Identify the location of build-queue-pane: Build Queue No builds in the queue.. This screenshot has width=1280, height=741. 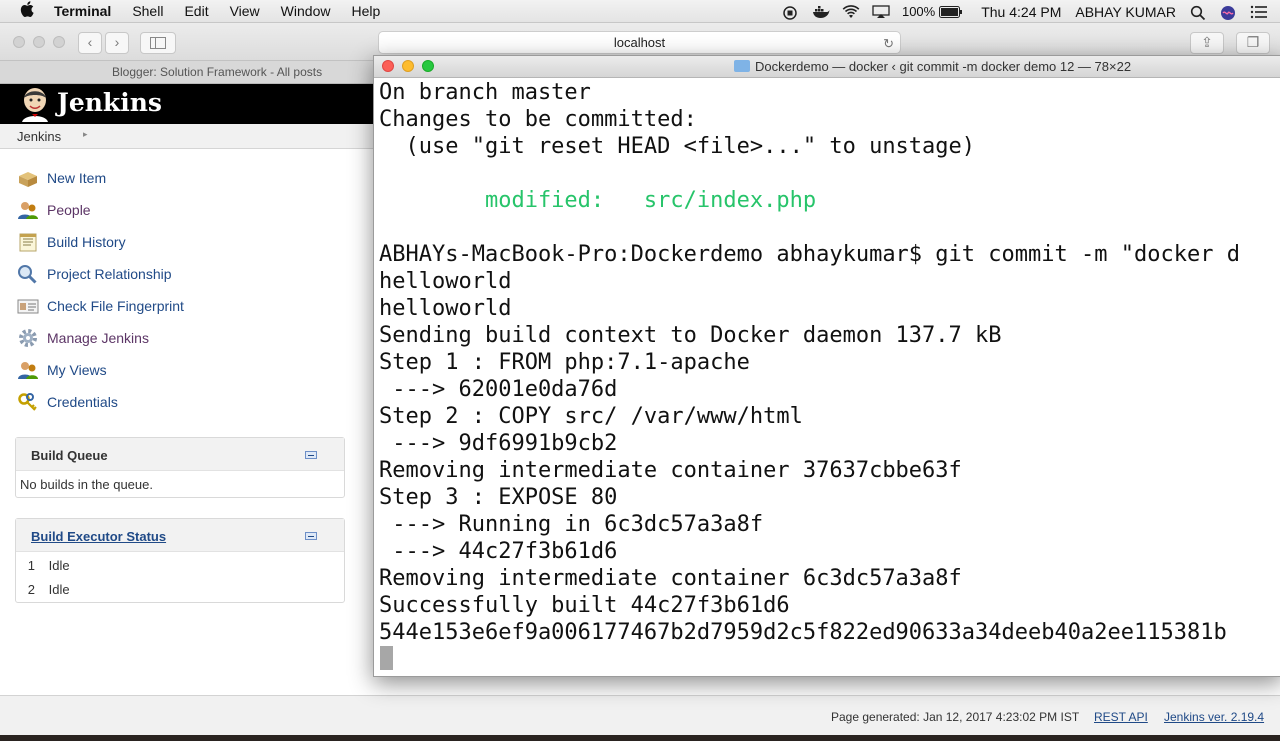
(180, 467).